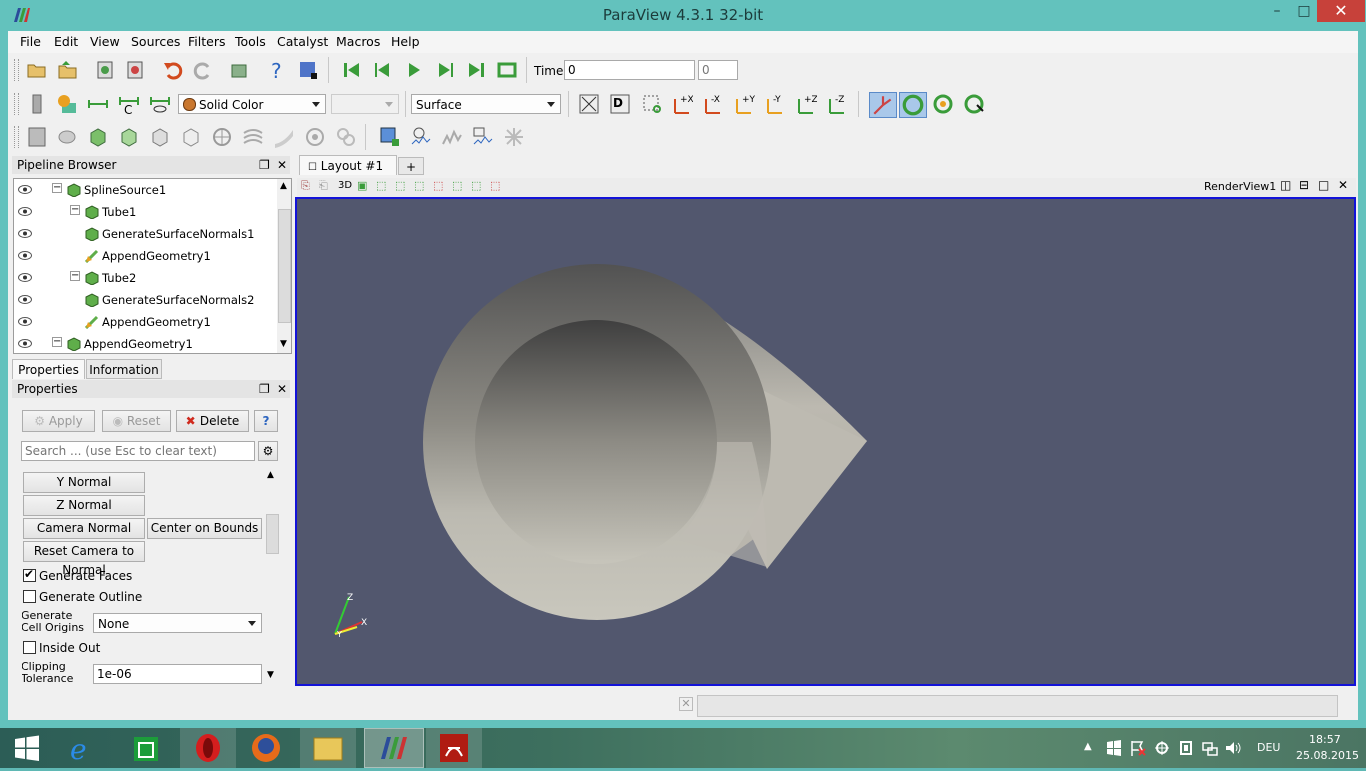 This screenshot has height=771, width=1366. Describe the element at coordinates (270, 675) in the screenshot. I see `scroll-down-icon: ▼` at that location.